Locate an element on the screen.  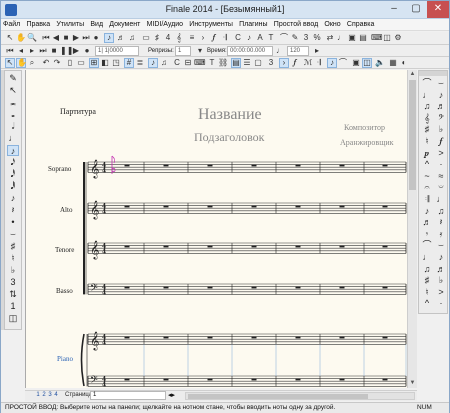
scroll-down-icon: ▼ is located at coordinates (412, 383).